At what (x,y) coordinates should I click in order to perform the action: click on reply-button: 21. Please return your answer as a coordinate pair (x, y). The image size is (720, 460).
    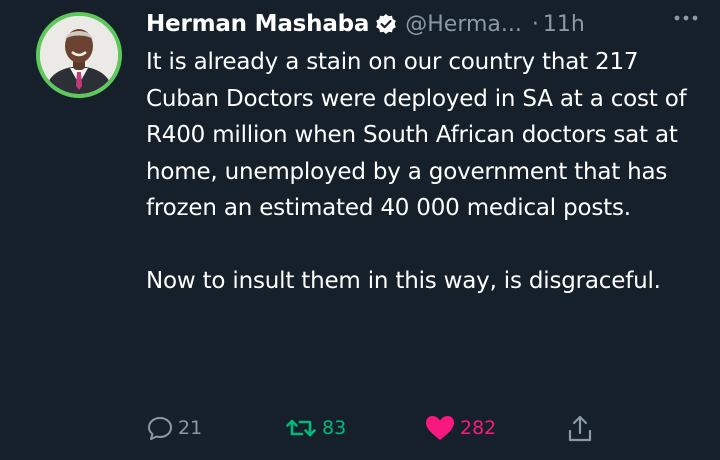
    Looking at the image, I should click on (174, 428).